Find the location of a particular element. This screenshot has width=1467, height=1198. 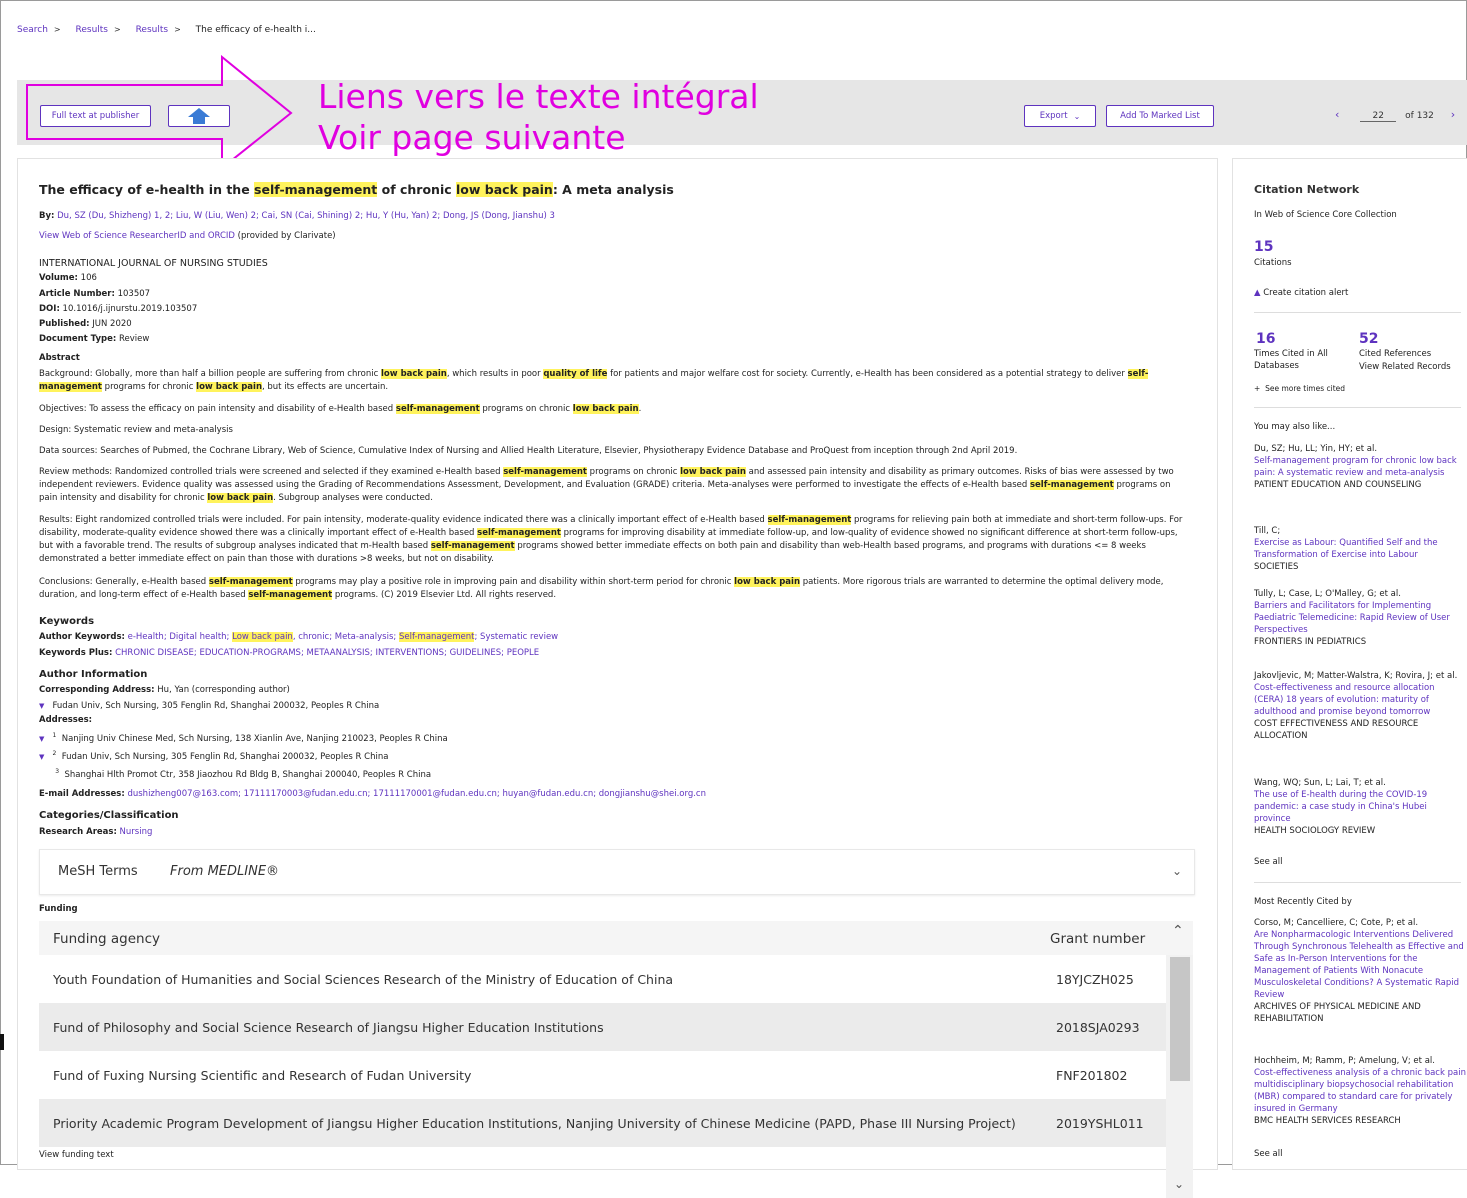

more-times-cited-link: + See more times cited is located at coordinates (1357, 389).